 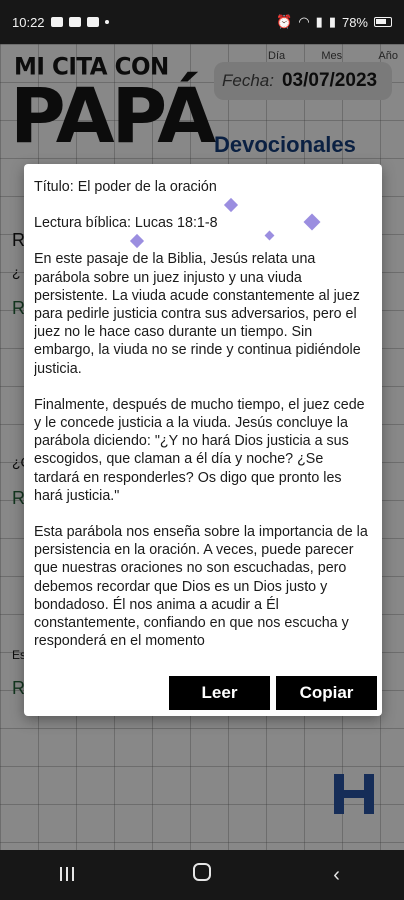 I want to click on signal-icon: ▮, so click(x=319, y=21).